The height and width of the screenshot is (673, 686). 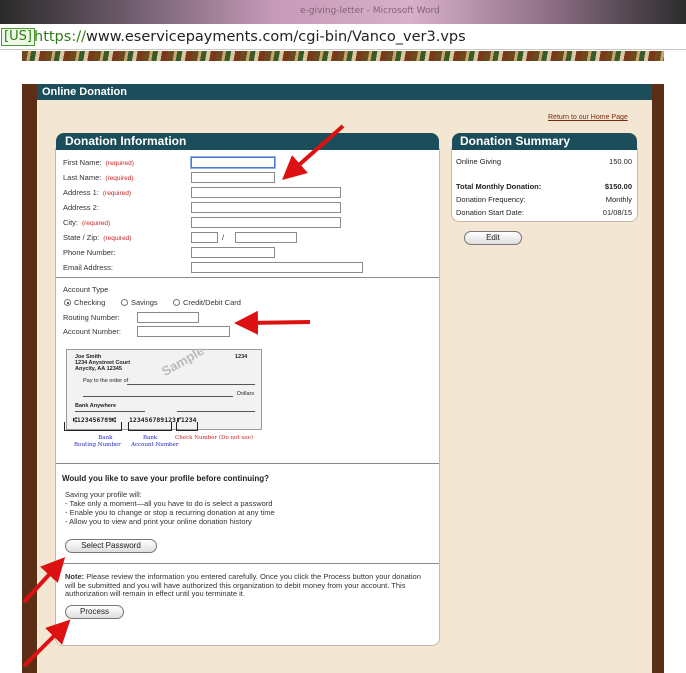 What do you see at coordinates (97, 237) in the screenshot?
I see `state-zip-label: State / Zip: (required)` at bounding box center [97, 237].